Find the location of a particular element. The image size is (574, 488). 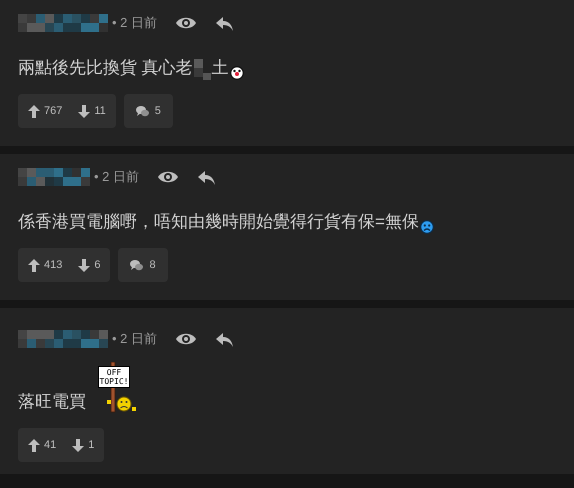

downvote-button: 6 is located at coordinates (89, 265).